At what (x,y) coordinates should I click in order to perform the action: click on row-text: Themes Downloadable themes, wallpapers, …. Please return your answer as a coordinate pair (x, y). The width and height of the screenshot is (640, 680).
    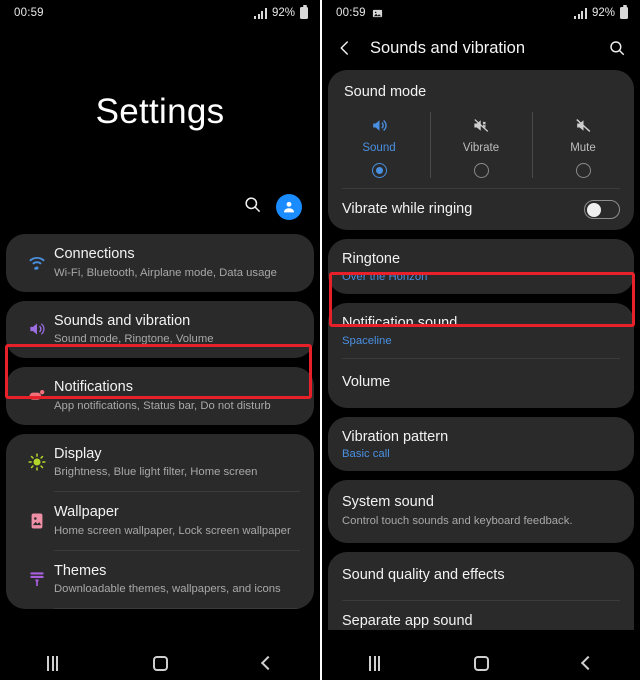
    Looking at the image, I should click on (177, 580).